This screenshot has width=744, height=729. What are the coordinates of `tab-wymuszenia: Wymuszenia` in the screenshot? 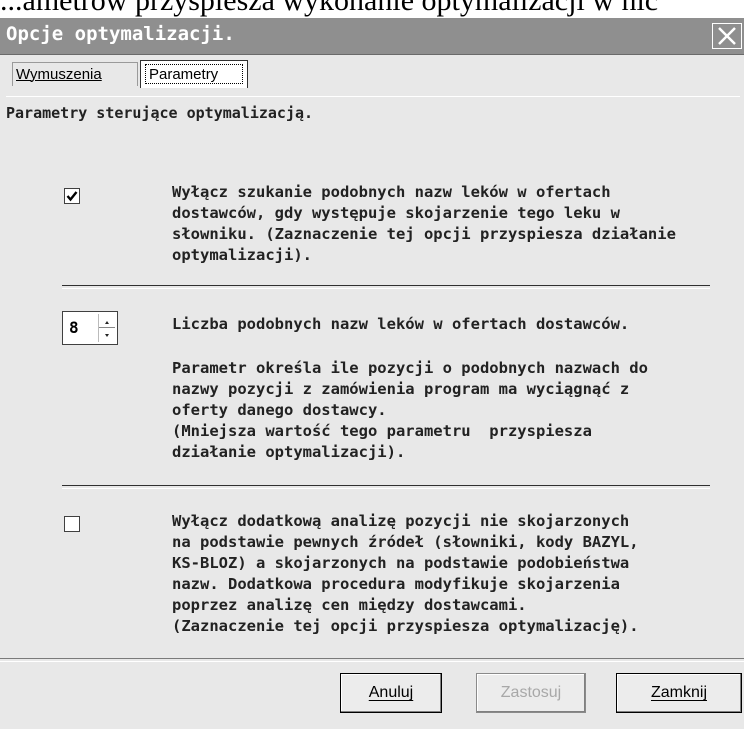 It's located at (75, 74).